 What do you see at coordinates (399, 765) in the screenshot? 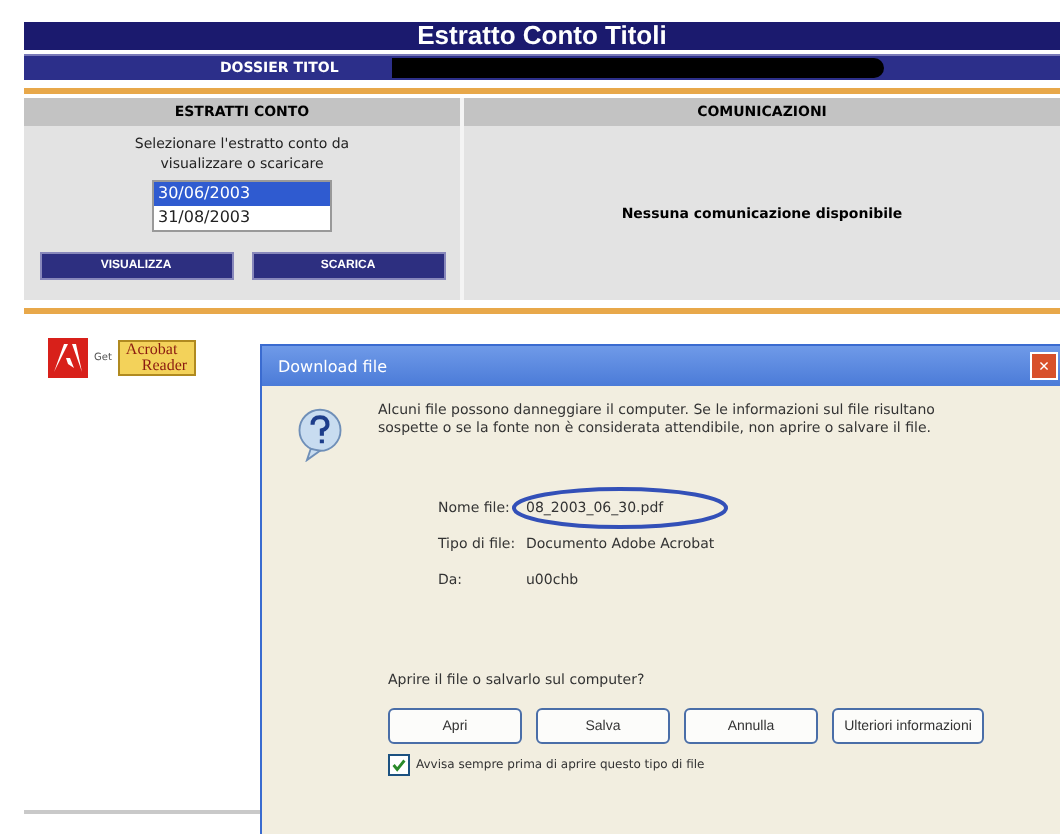
I see `checkbox` at bounding box center [399, 765].